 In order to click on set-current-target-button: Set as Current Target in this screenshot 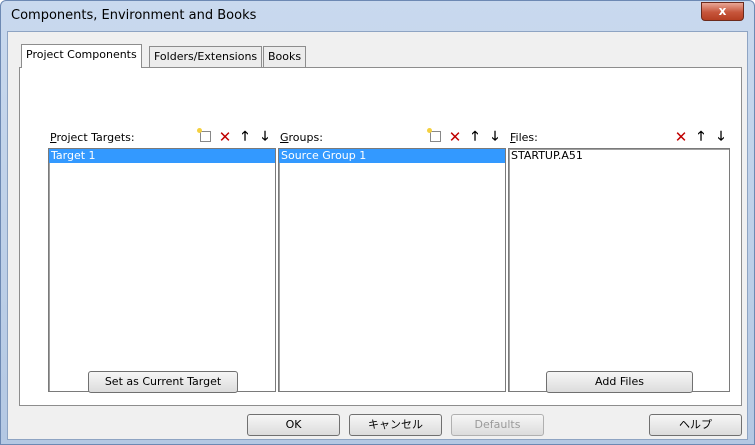, I will do `click(163, 382)`.